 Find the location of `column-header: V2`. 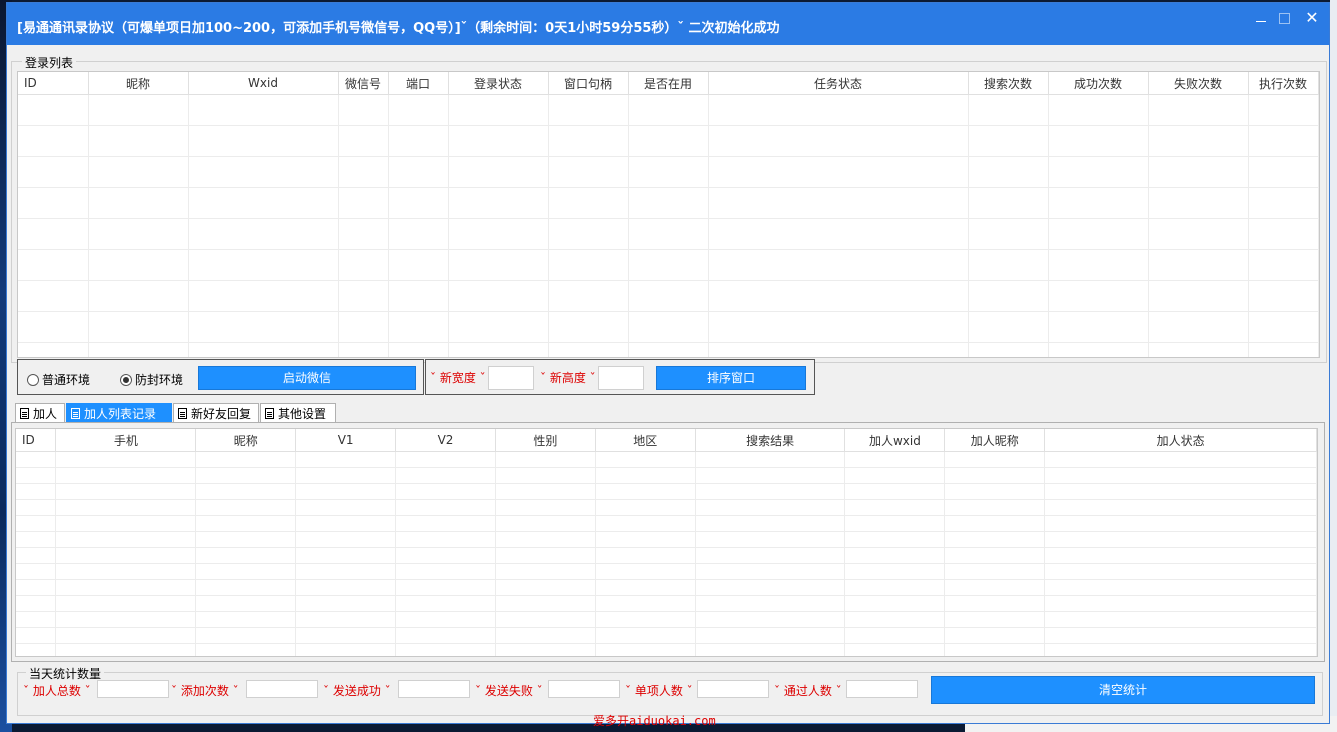

column-header: V2 is located at coordinates (445, 440).